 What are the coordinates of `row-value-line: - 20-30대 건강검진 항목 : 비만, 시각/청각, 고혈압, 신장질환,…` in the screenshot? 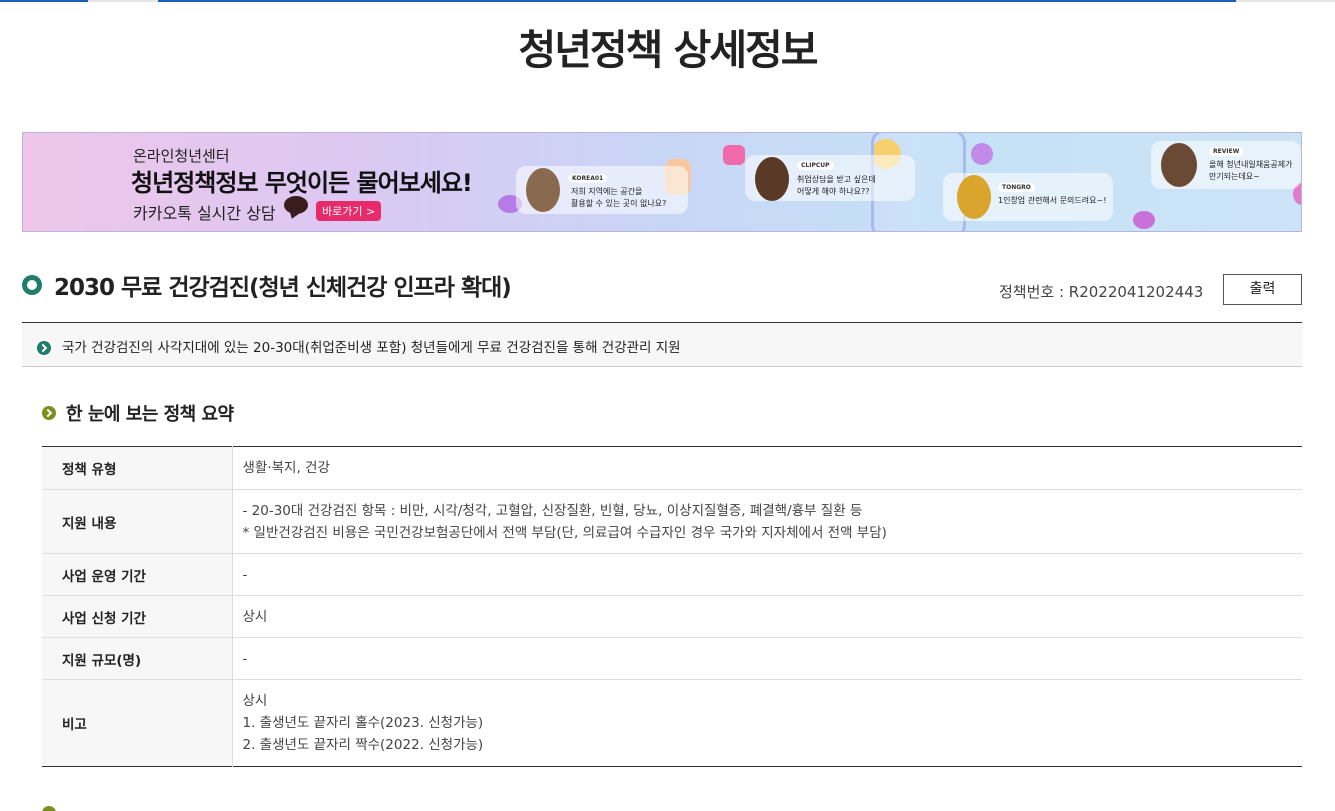 It's located at (552, 510).